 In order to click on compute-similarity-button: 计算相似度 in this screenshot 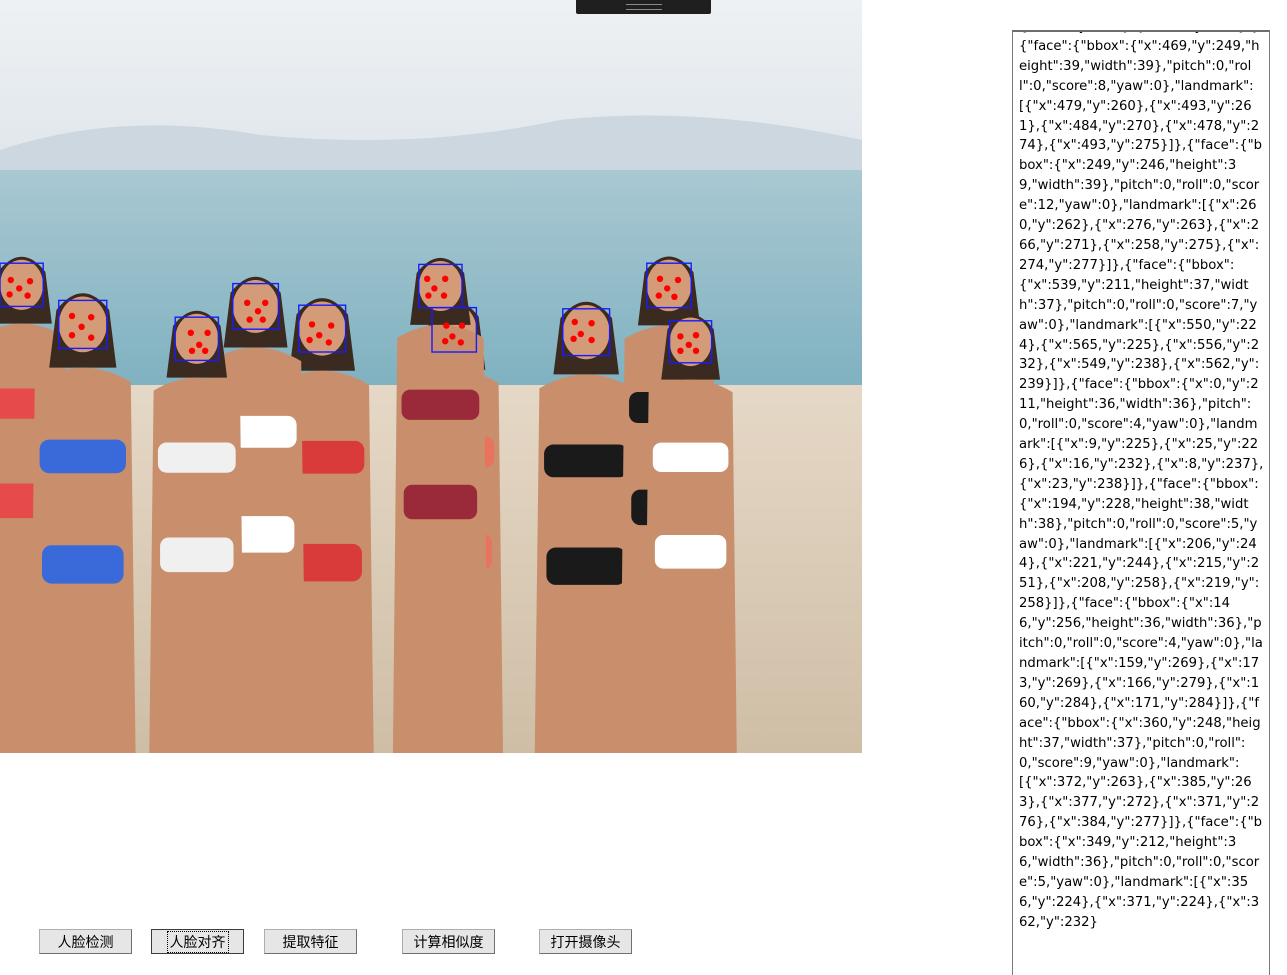, I will do `click(448, 941)`.